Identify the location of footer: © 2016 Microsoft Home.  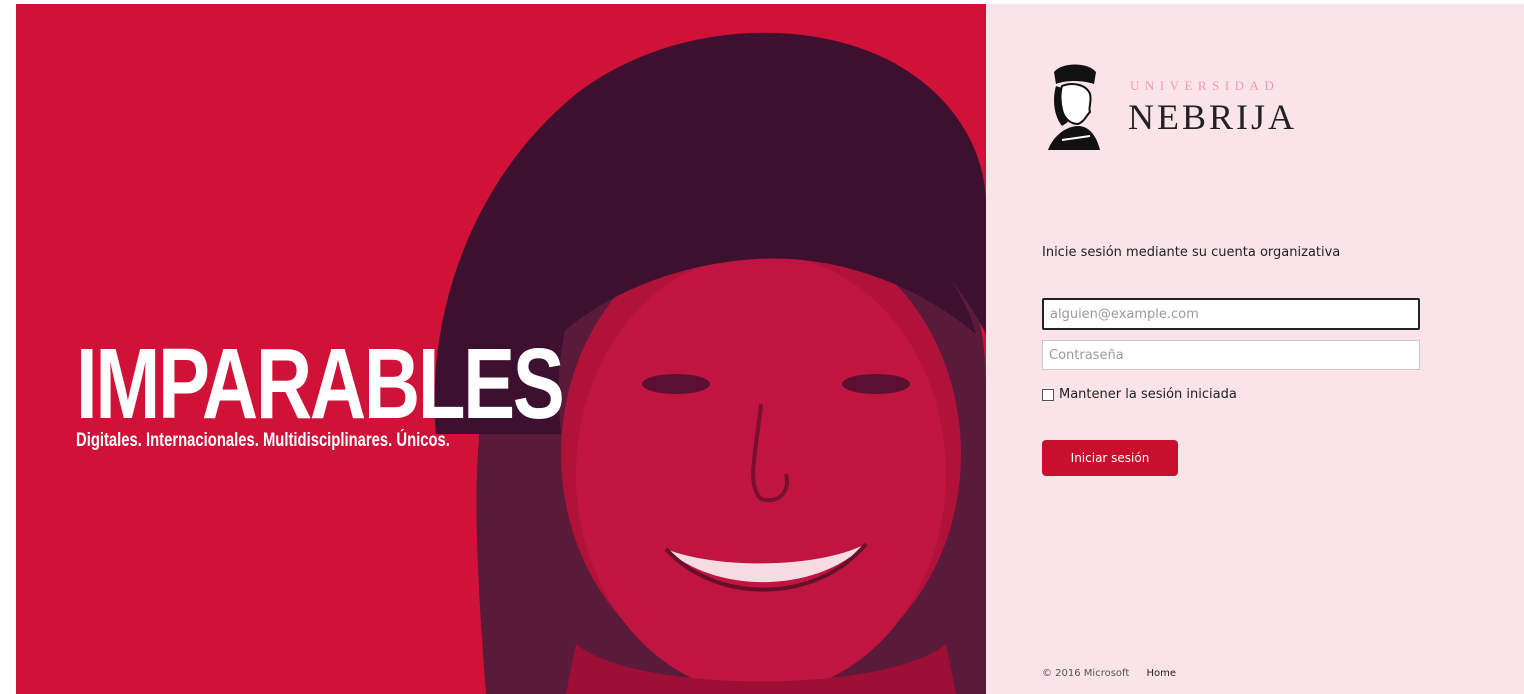
(1109, 673).